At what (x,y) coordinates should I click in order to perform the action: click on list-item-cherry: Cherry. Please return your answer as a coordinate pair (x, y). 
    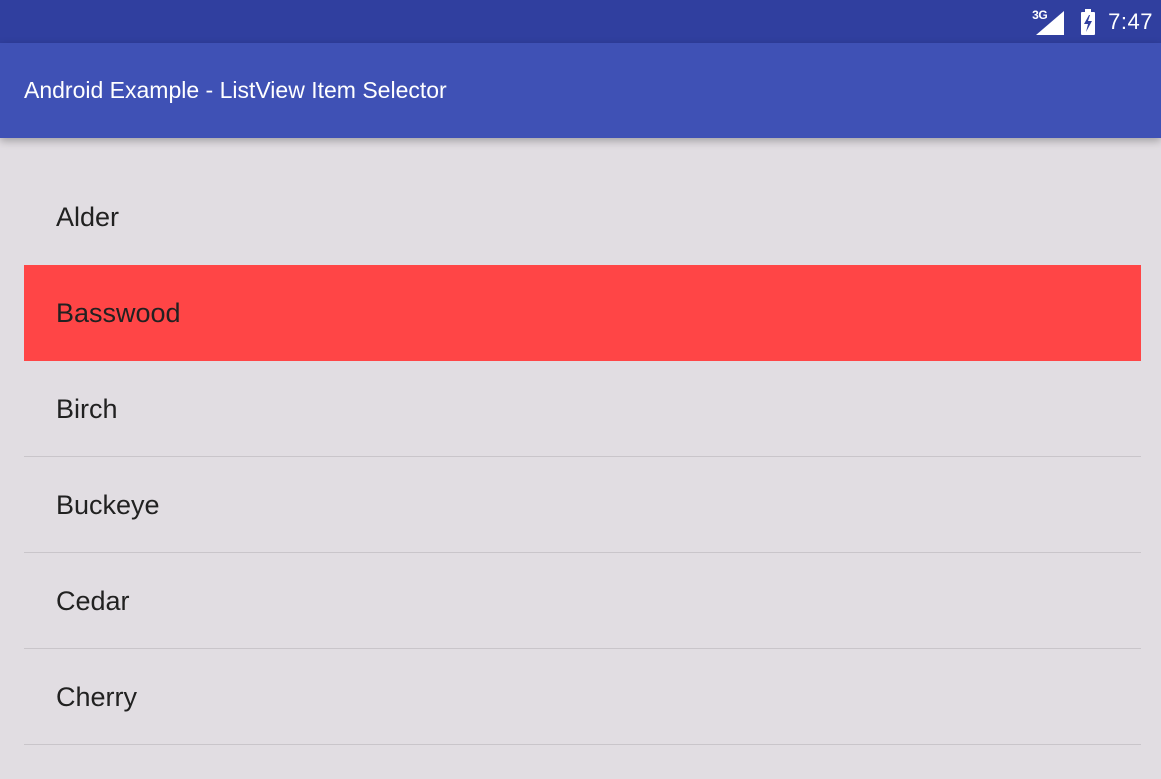
    Looking at the image, I should click on (582, 697).